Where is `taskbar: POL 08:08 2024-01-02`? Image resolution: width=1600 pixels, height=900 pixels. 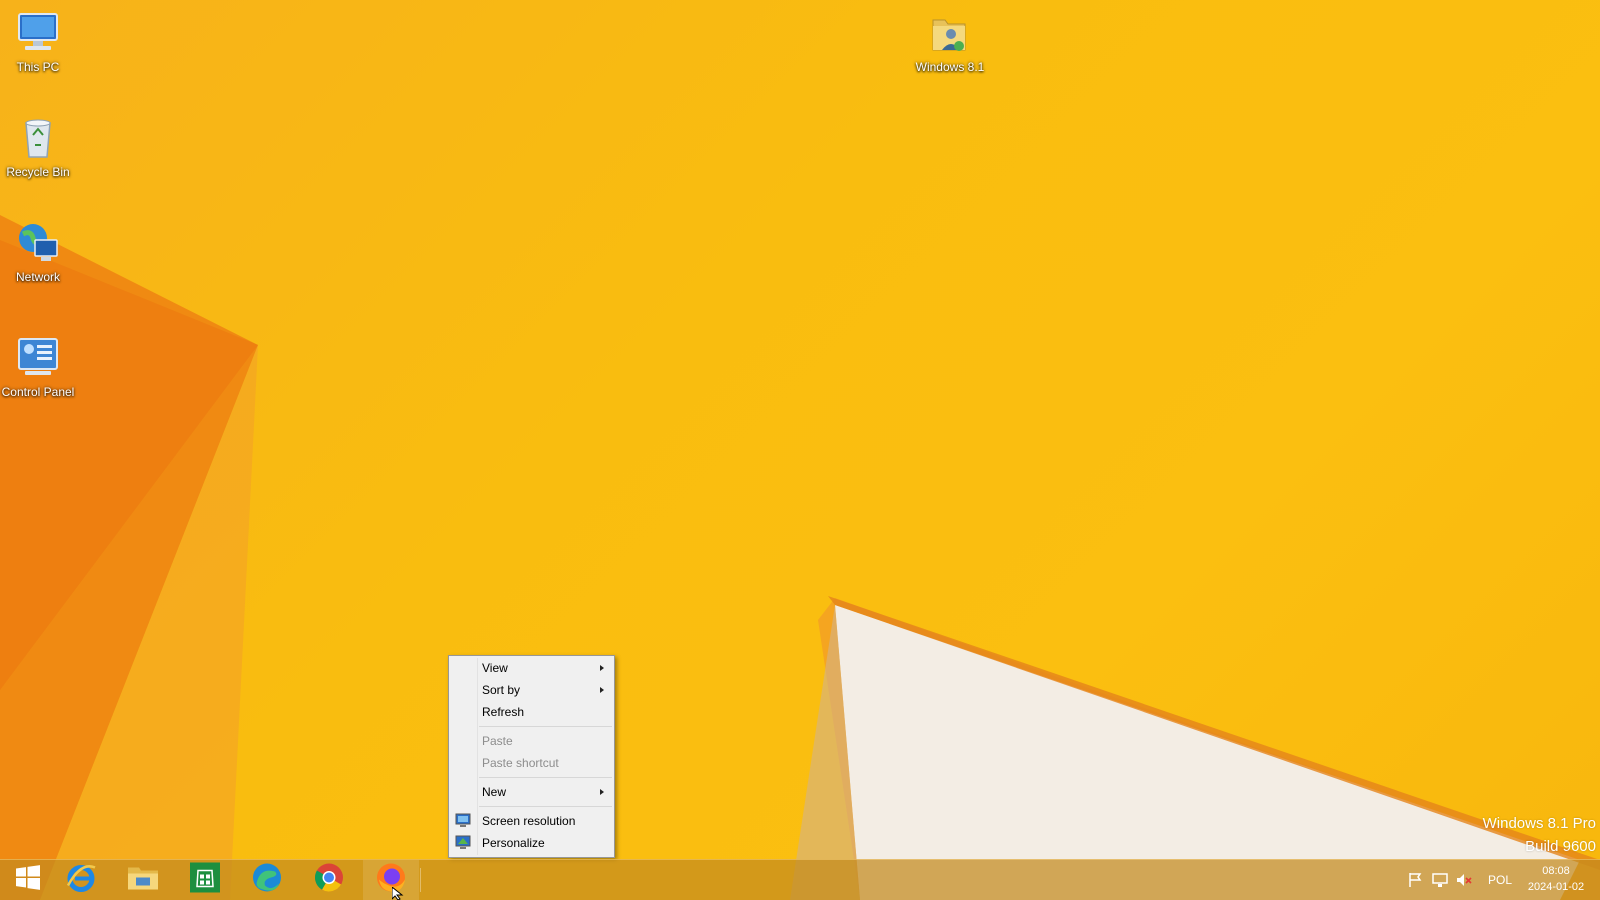
taskbar: POL 08:08 2024-01-02 is located at coordinates (800, 879).